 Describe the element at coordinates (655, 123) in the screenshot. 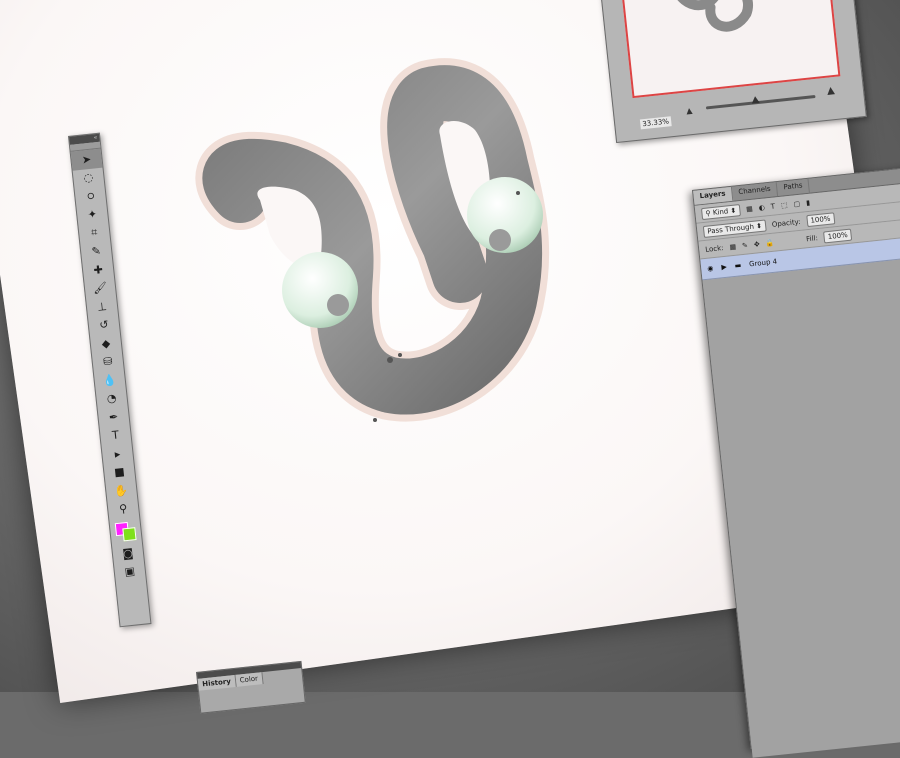

I see `zoom-field: 33.33%` at that location.